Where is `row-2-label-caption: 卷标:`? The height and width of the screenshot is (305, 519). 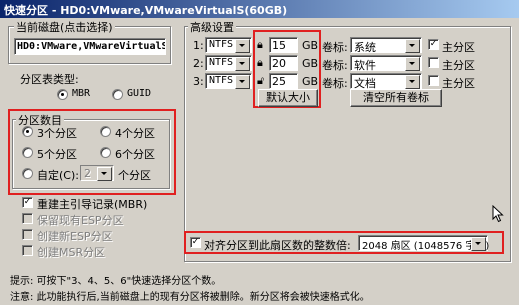
row-2-label-caption: 卷标: is located at coordinates (335, 65).